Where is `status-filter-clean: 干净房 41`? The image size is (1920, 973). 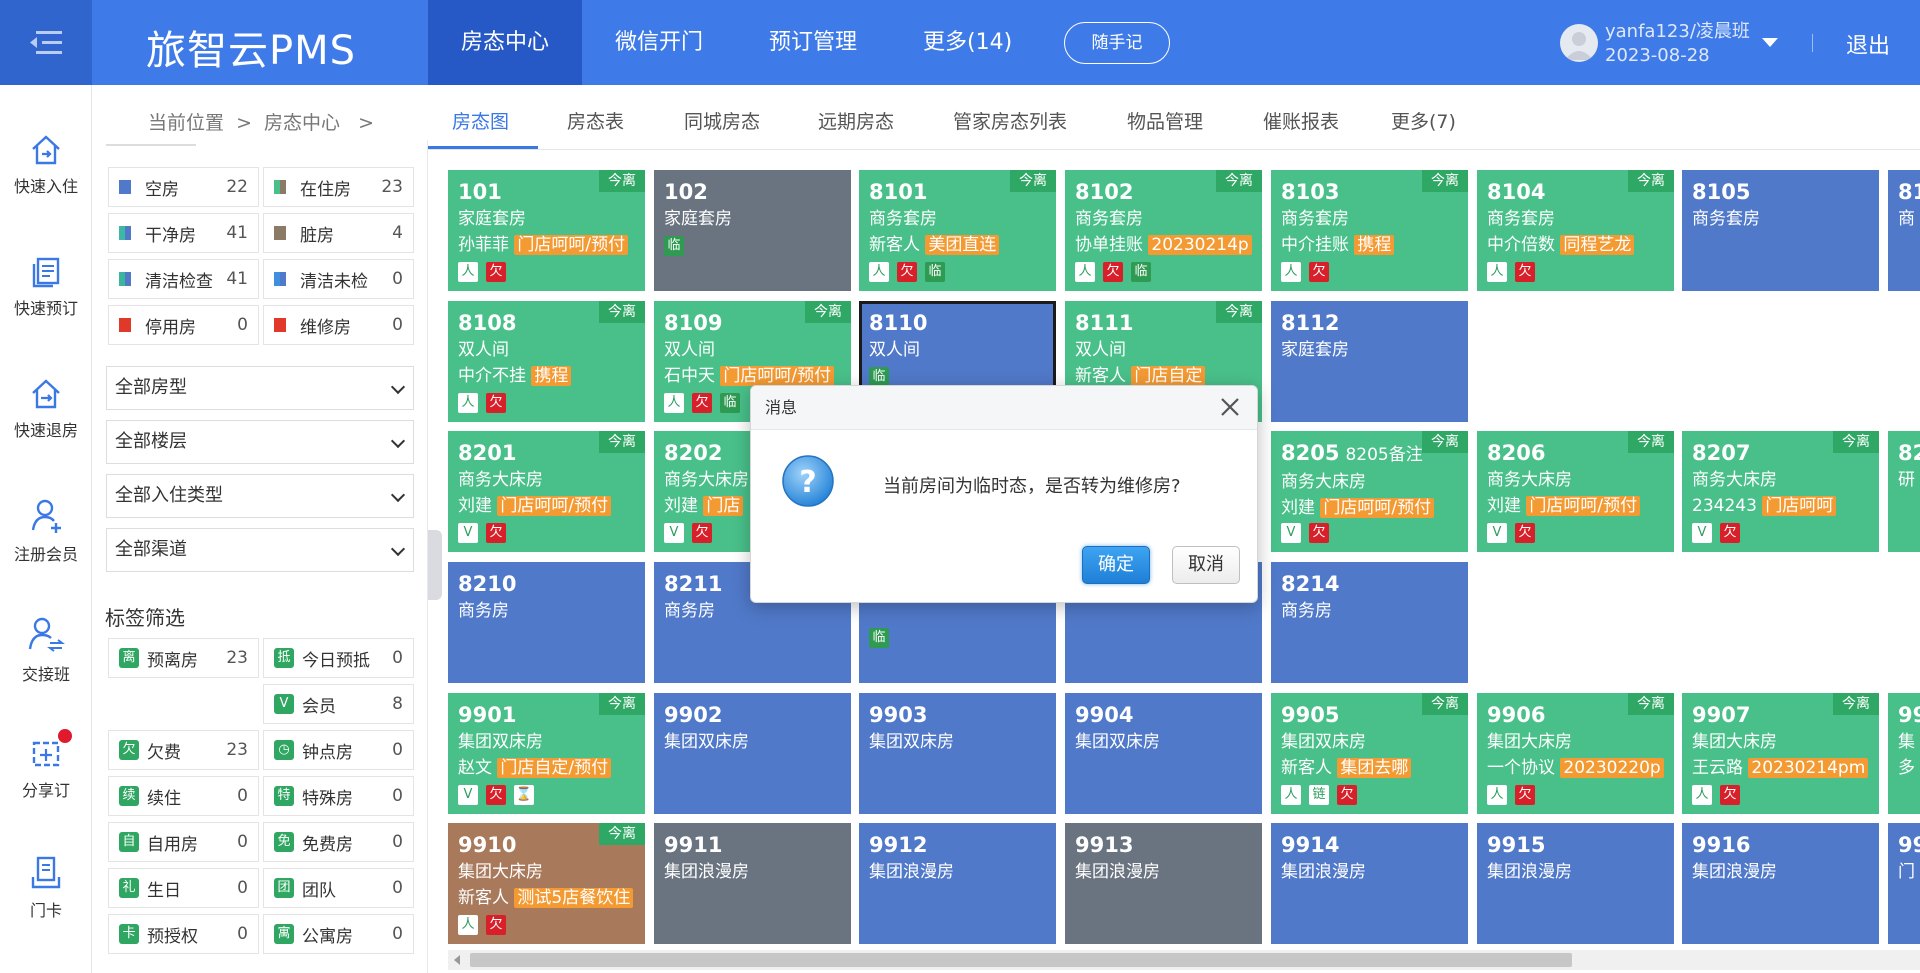
status-filter-clean: 干净房 41 is located at coordinates (183, 233).